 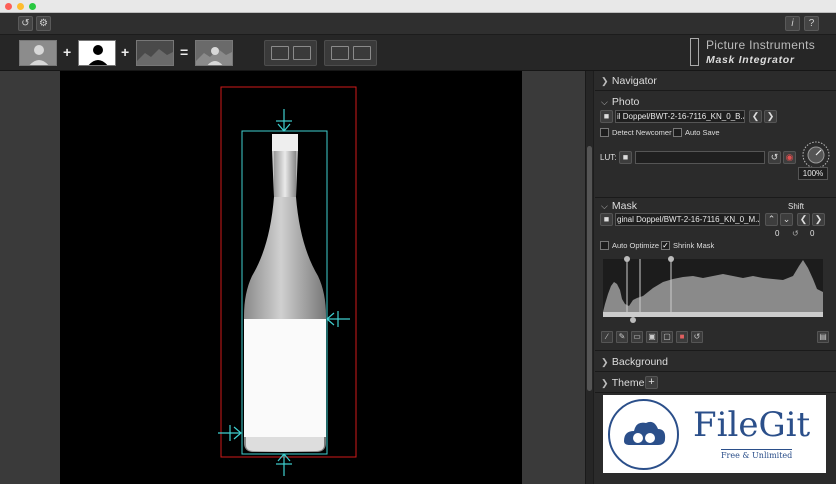 What do you see at coordinates (604, 102) in the screenshot?
I see `chevron-down-icon: ⌵` at bounding box center [604, 102].